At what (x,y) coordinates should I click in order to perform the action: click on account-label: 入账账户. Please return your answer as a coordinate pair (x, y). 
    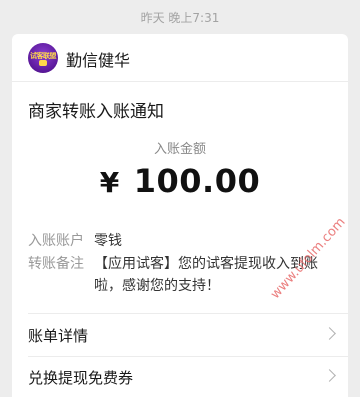
    Looking at the image, I should click on (56, 241).